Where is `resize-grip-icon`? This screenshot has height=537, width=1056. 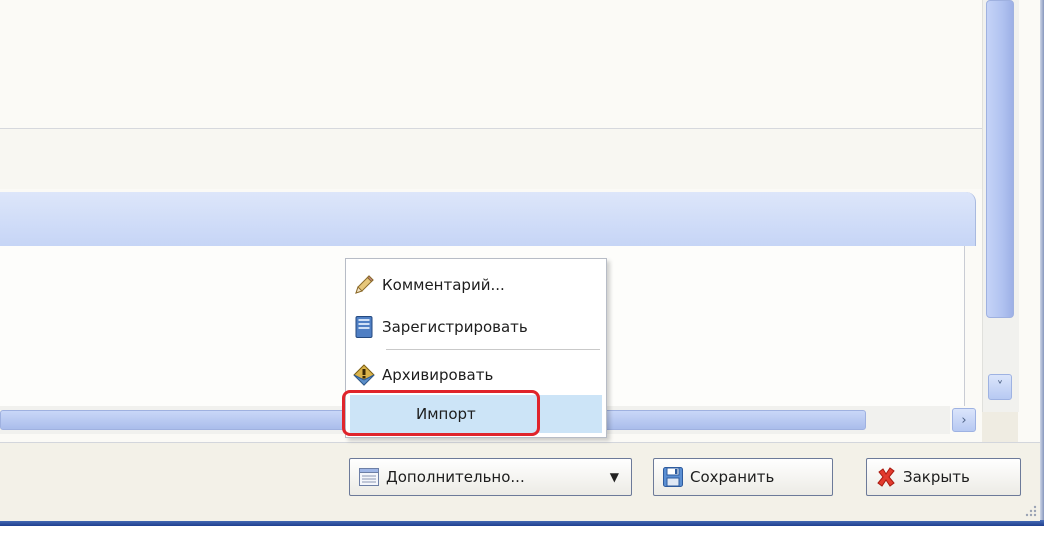 resize-grip-icon is located at coordinates (1031, 511).